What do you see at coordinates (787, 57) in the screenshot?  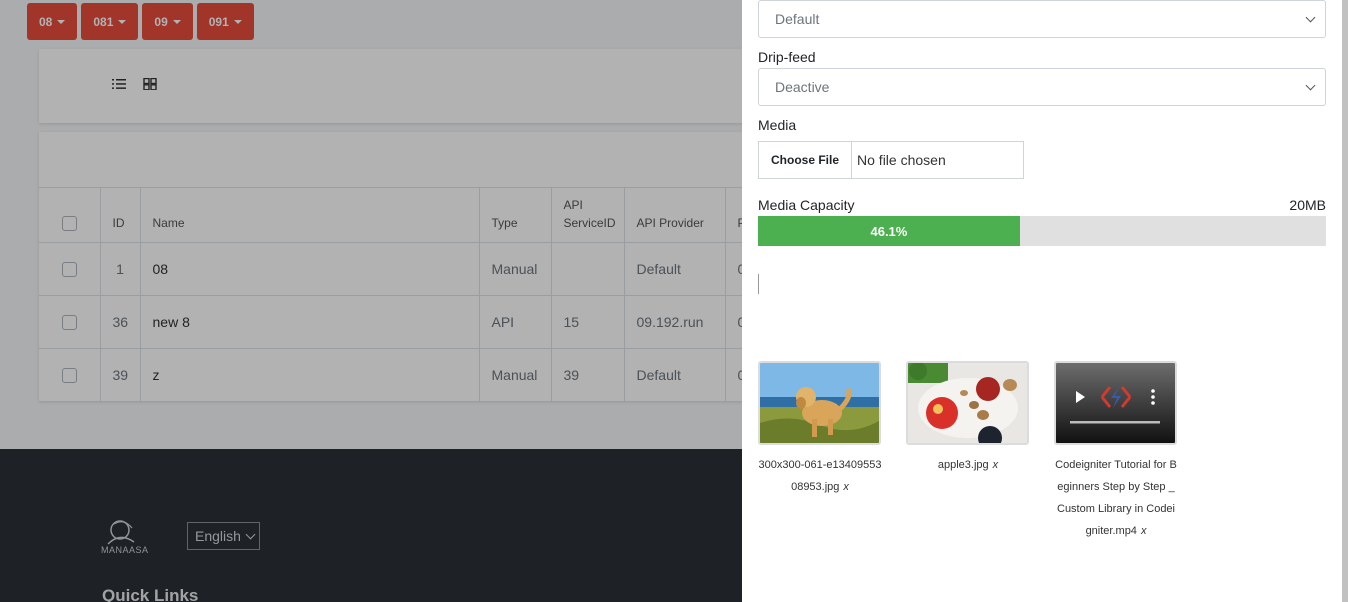 I see `dripfeed-label: Drip-feed` at bounding box center [787, 57].